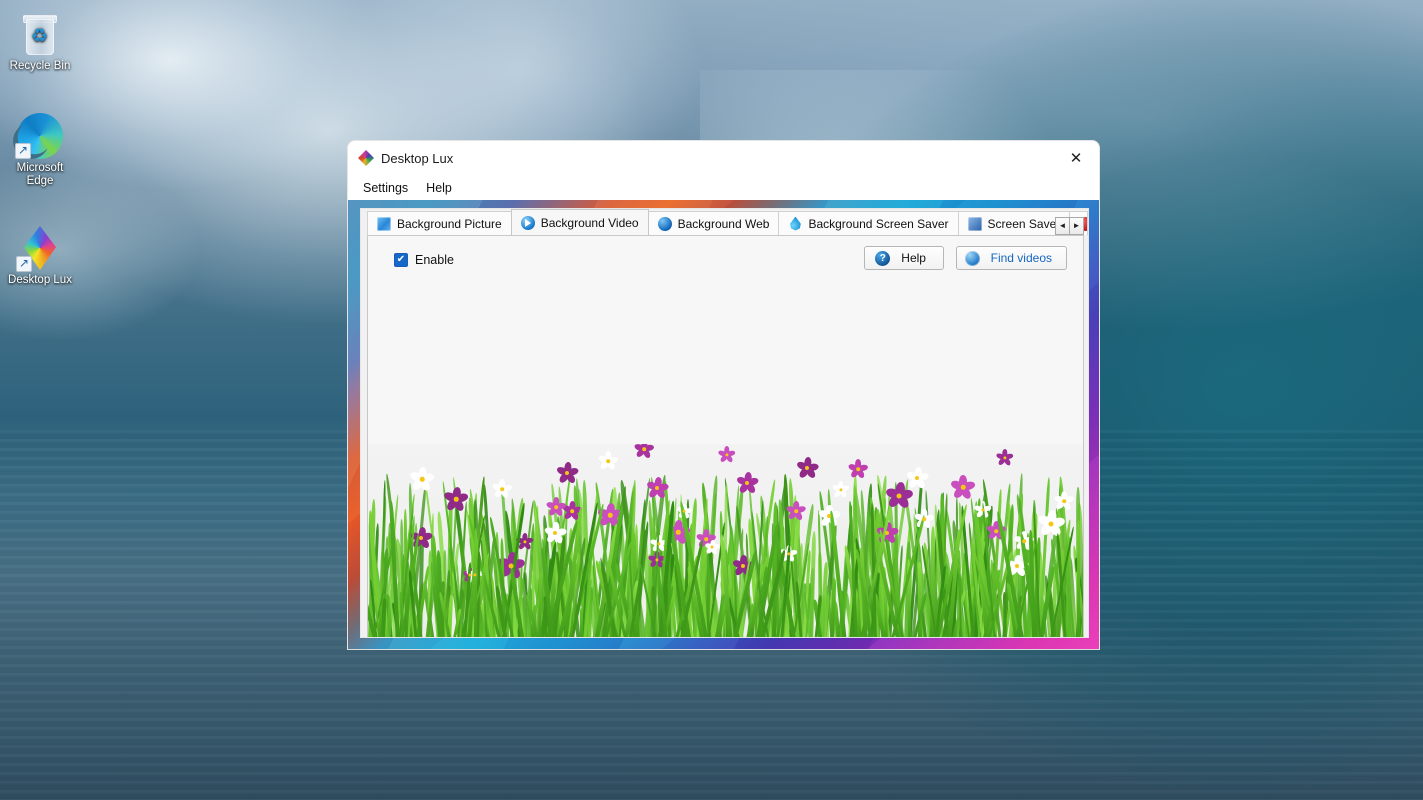 The width and height of the screenshot is (1423, 800). I want to click on enable-label: Enable, so click(434, 260).